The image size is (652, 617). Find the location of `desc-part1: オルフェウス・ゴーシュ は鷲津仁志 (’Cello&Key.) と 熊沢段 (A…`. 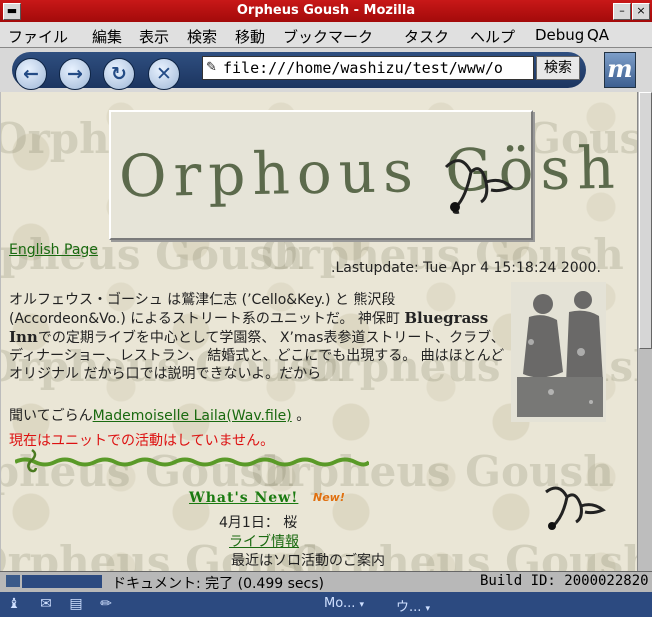

desc-part1: オルフェウス・ゴーシュ は鷲津仁志 (’Cello&Key.) と 熊沢段 (A… is located at coordinates (207, 309).